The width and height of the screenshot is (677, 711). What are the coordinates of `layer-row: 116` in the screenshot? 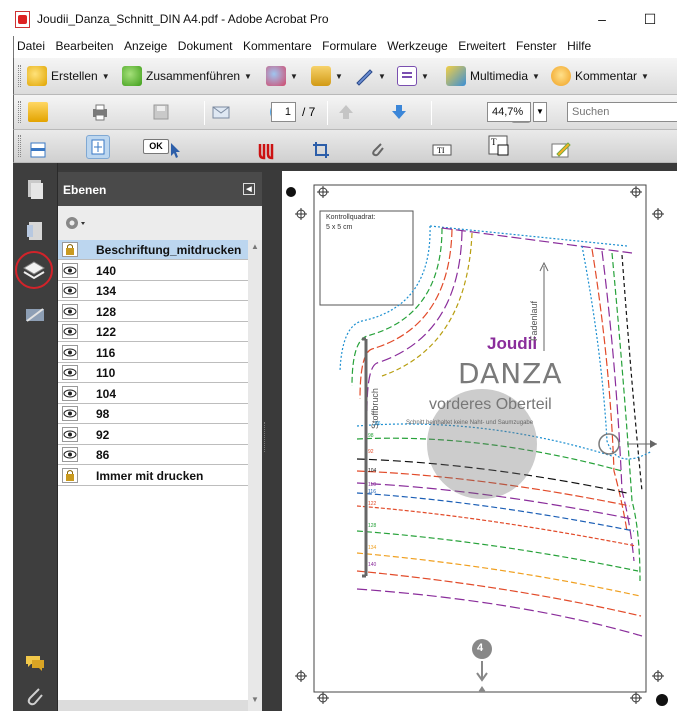 It's located at (153, 353).